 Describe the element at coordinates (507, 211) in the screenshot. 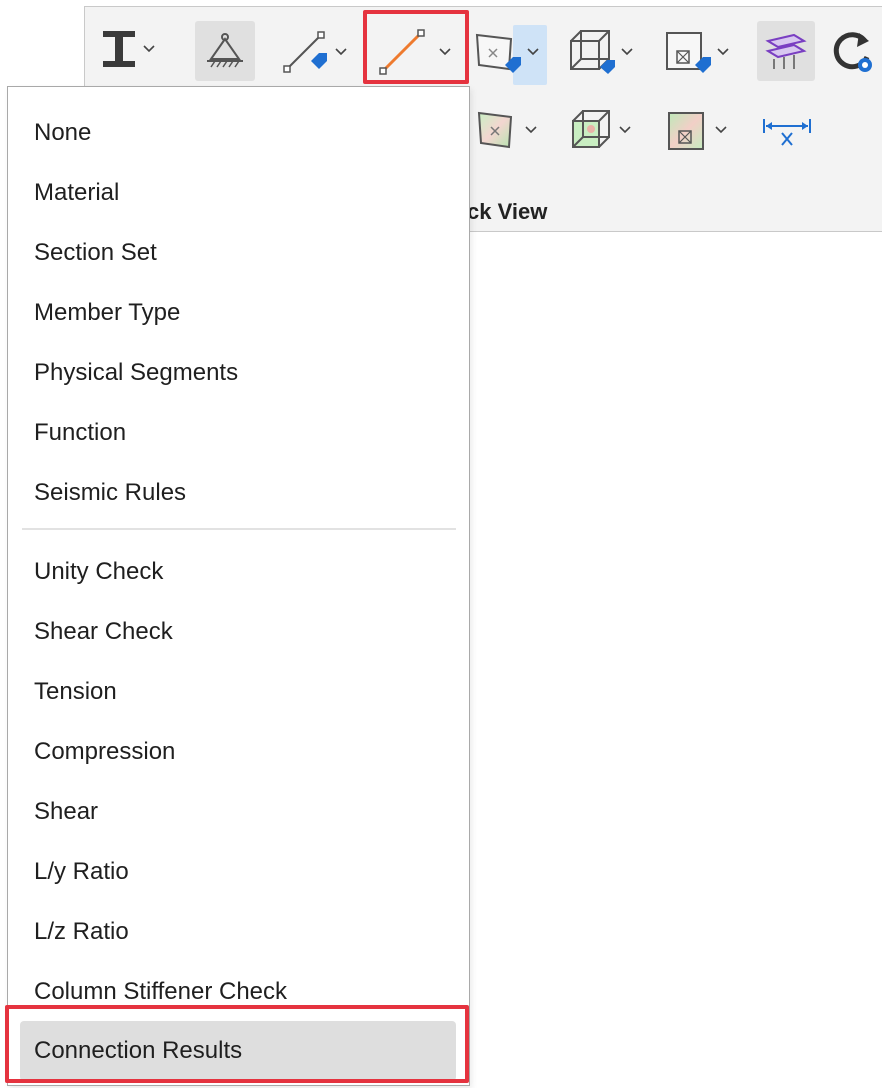

I see `ribbon-group-label: ck View` at that location.